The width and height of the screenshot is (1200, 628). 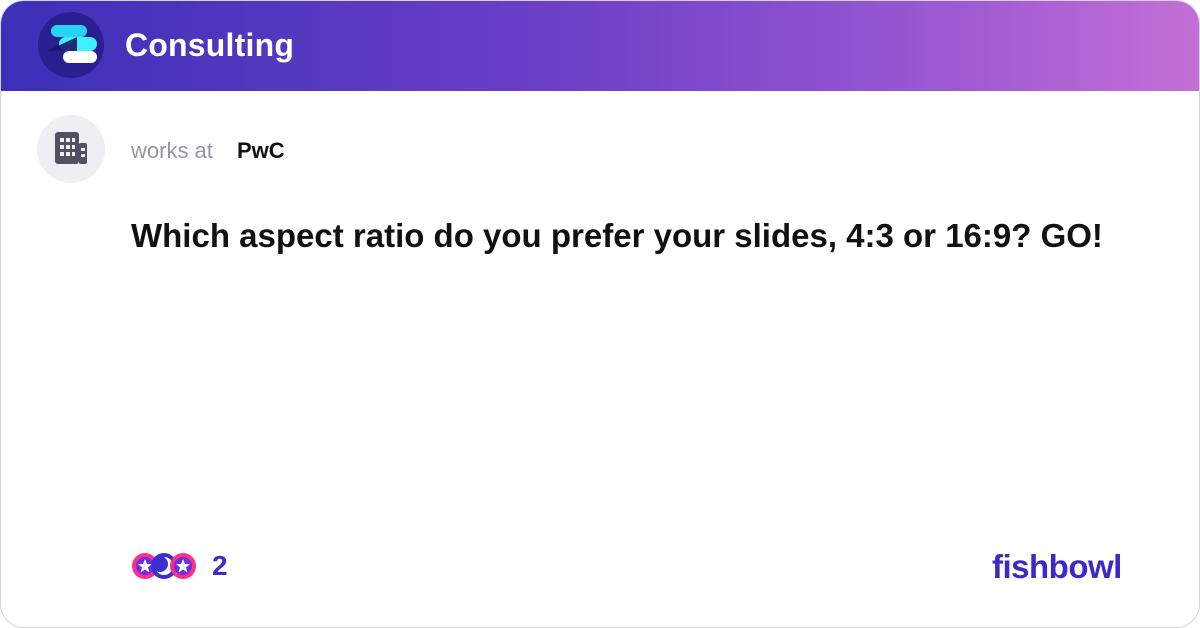 What do you see at coordinates (172, 150) in the screenshot?
I see `author-prefix: works at` at bounding box center [172, 150].